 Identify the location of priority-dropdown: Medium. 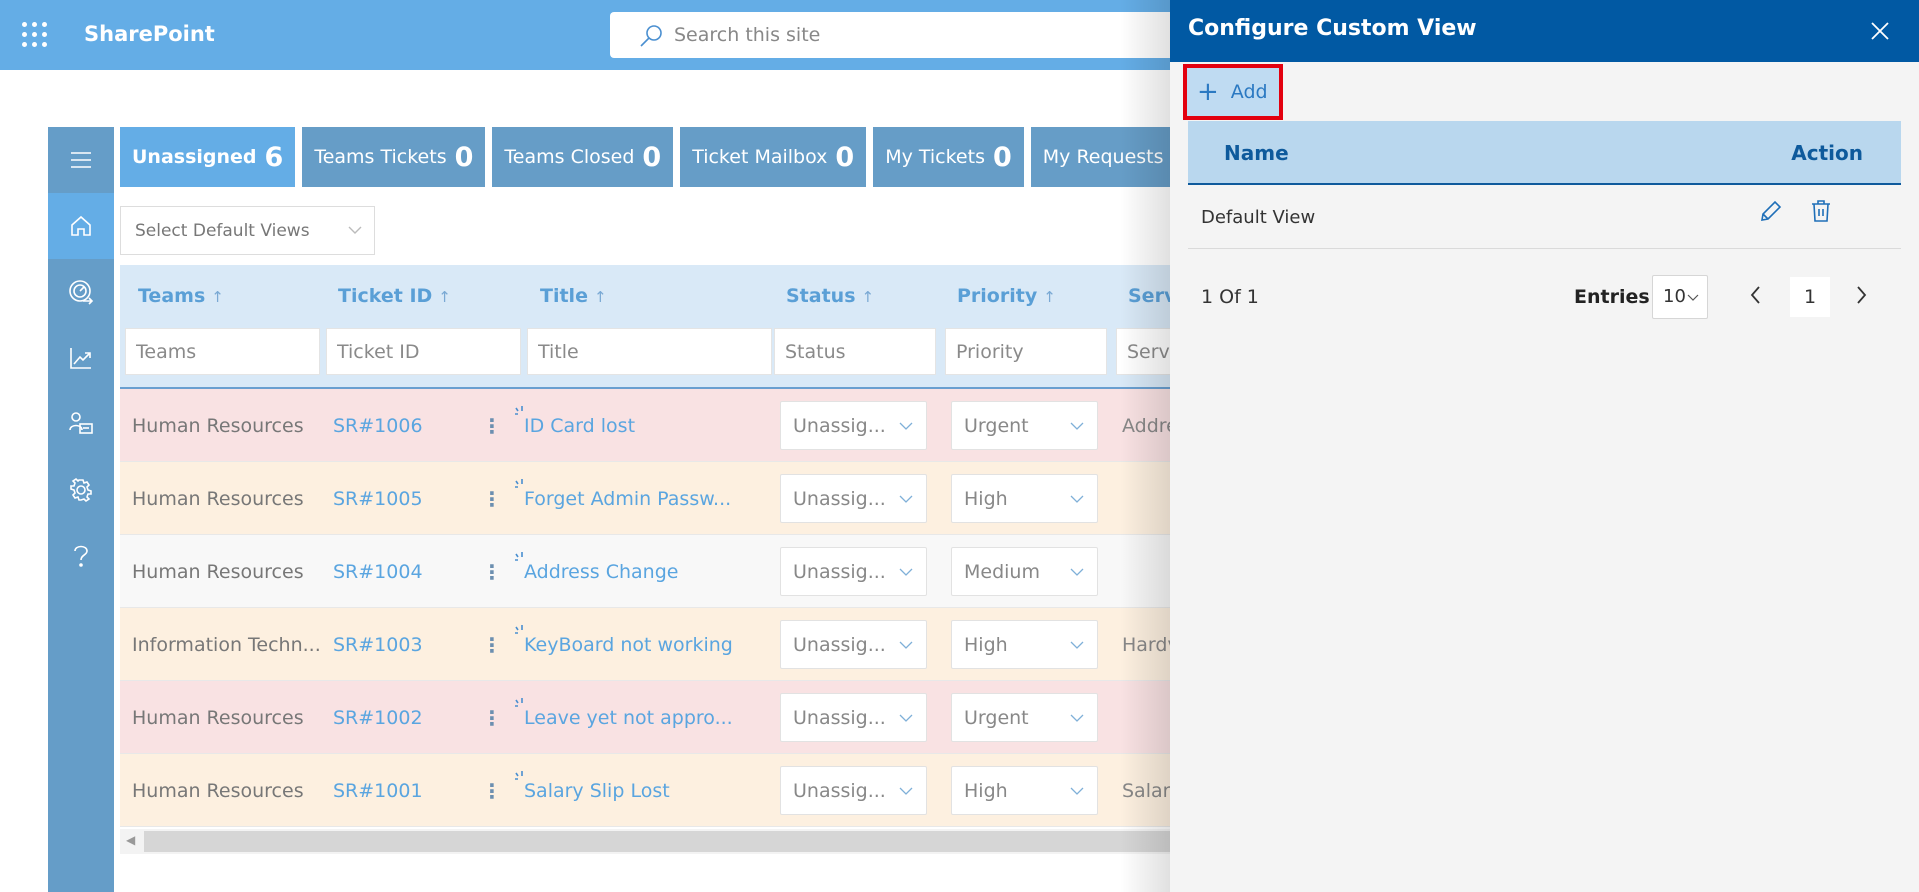
(1024, 571).